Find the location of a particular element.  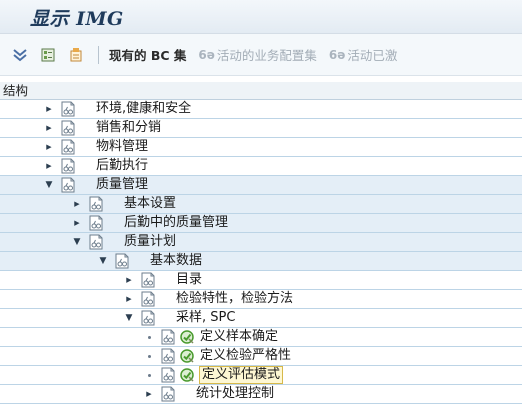

activated-button: 6ə 活动已激 is located at coordinates (363, 54).